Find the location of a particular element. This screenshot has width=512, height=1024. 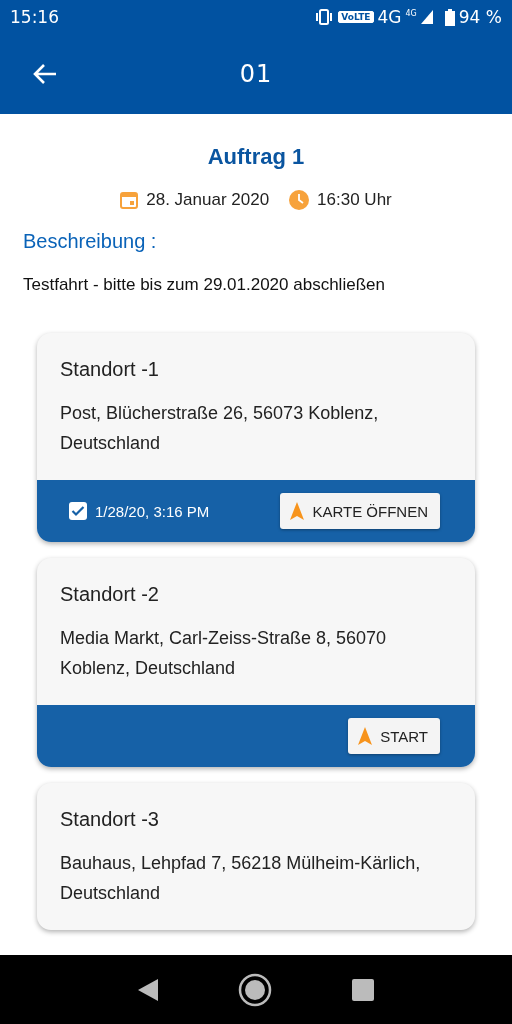

checkbox is located at coordinates (78, 511).